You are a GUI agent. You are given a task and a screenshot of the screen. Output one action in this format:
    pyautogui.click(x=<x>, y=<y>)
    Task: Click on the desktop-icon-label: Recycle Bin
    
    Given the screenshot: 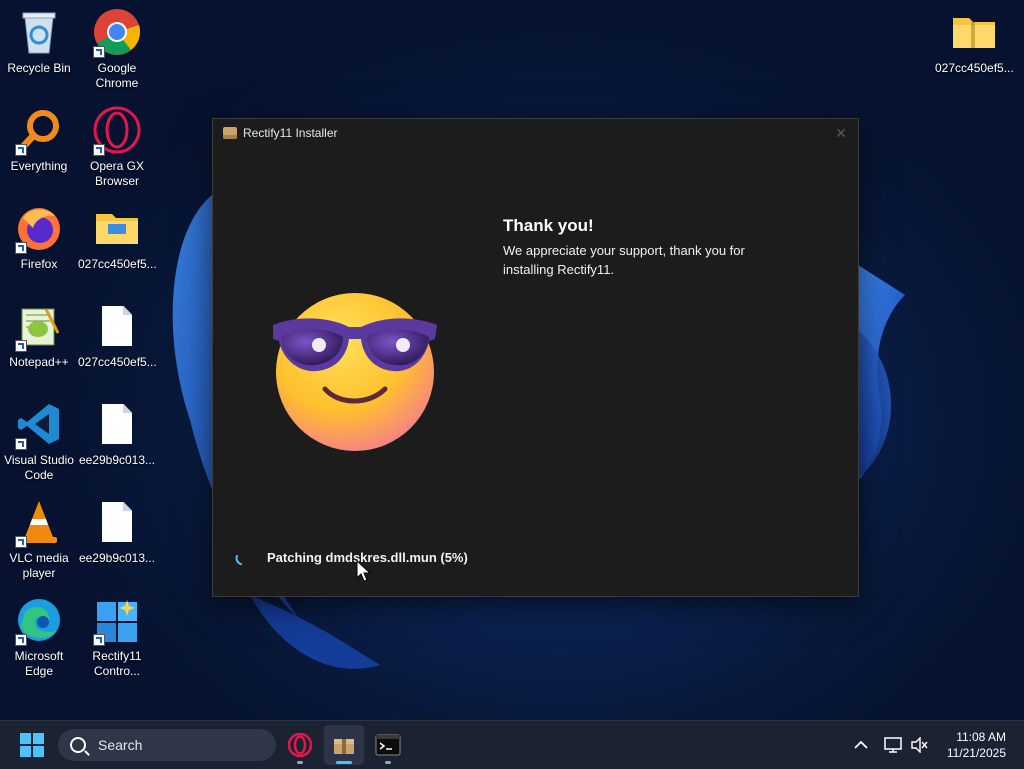 What is the action you would take?
    pyautogui.click(x=39, y=68)
    